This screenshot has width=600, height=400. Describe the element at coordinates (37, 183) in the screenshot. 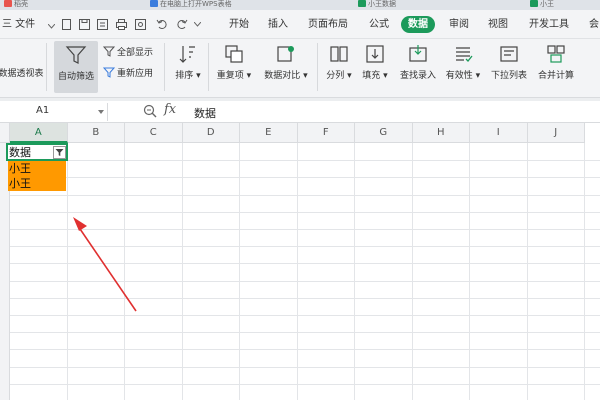

I see `cell-a3: 小王` at that location.